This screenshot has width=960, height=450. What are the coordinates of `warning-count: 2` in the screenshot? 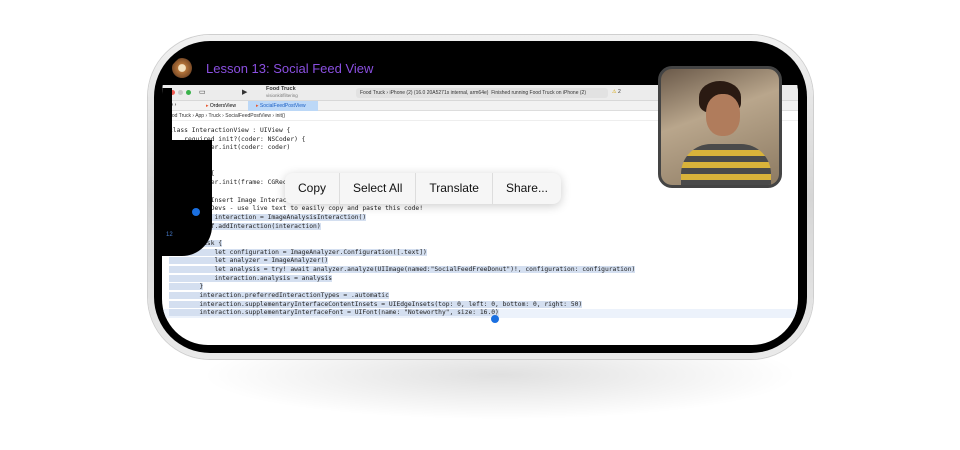 It's located at (619, 92).